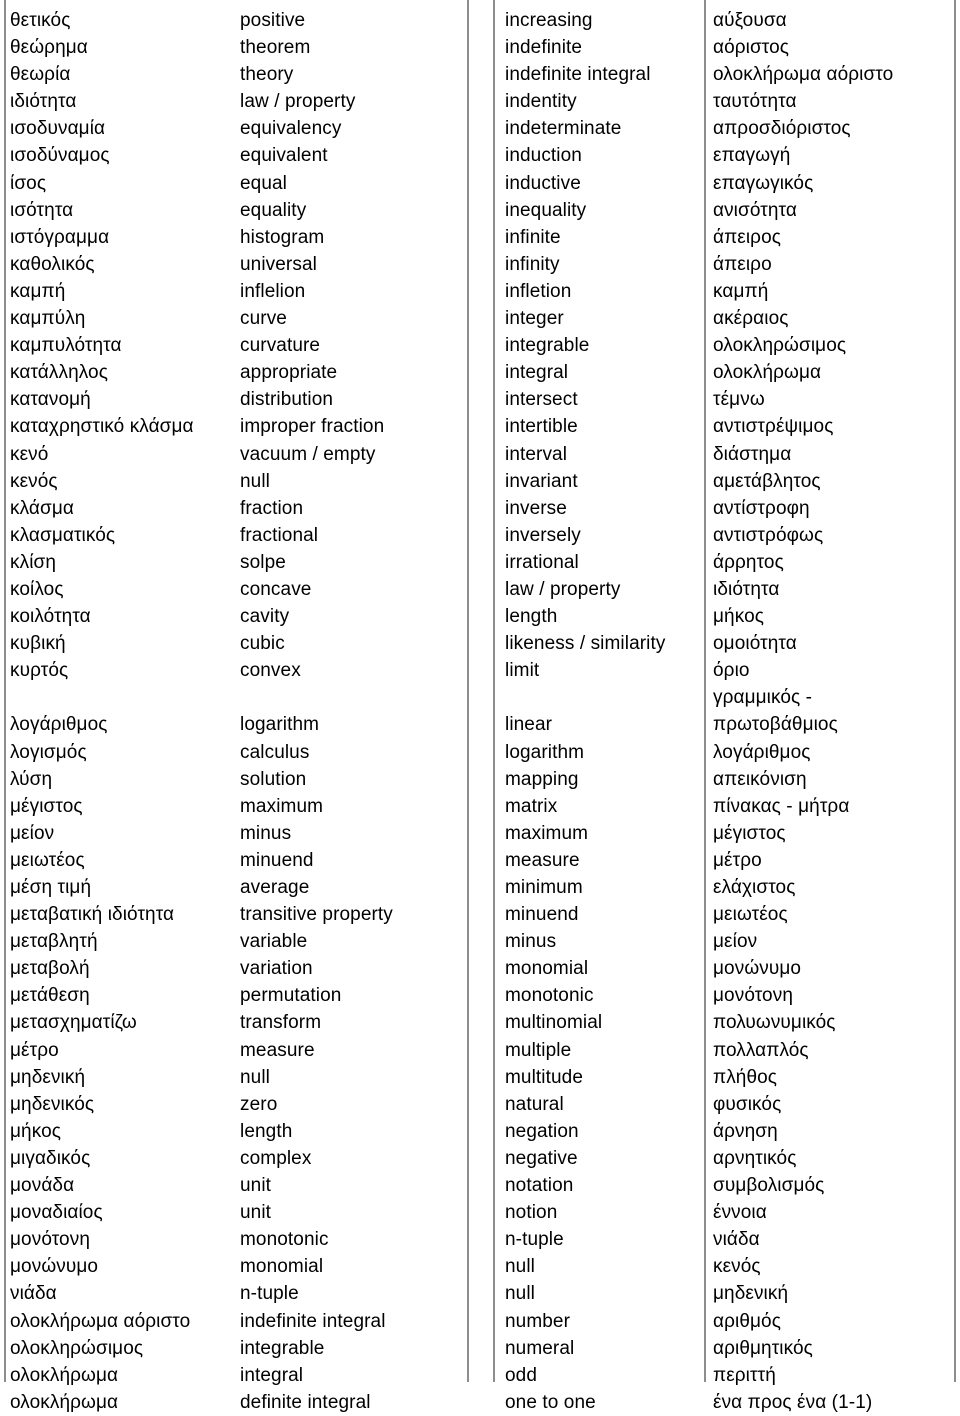 The height and width of the screenshot is (1416, 960). Describe the element at coordinates (543, 535) in the screenshot. I see `glossary-term: inversely` at that location.